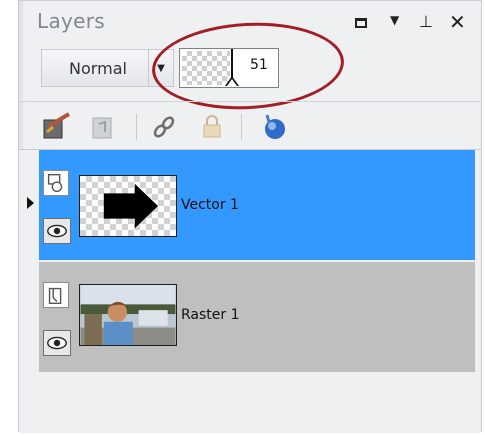 The width and height of the screenshot is (485, 435). Describe the element at coordinates (128, 206) in the screenshot. I see `layer-thumbnail-arrow` at that location.